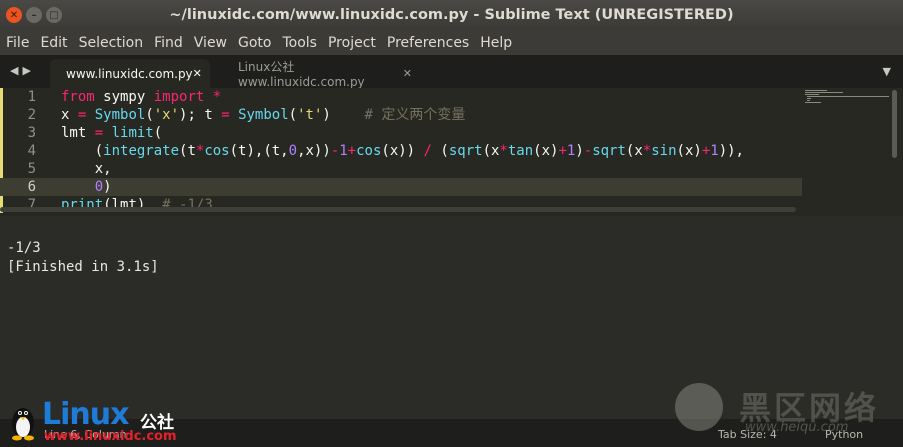 The image size is (903, 447). I want to click on menu-tools: Tools, so click(299, 43).